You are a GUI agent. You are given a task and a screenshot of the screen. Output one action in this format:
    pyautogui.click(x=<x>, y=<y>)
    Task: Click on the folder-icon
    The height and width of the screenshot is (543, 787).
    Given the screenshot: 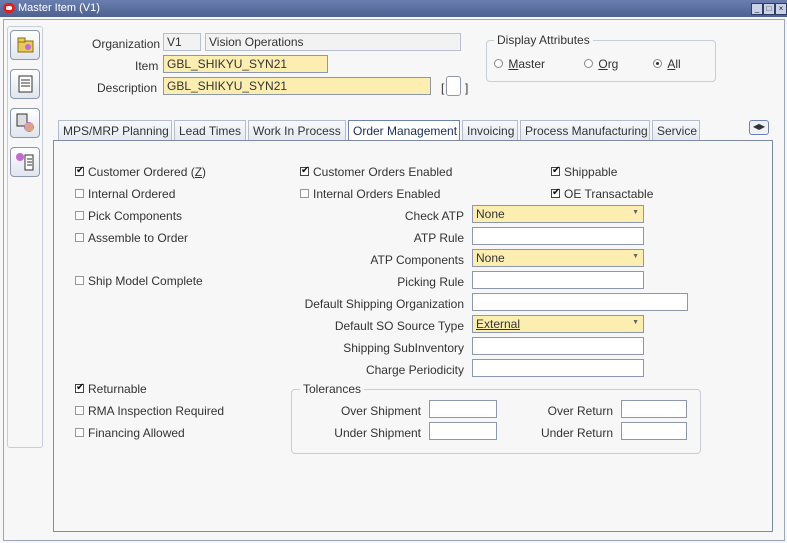 What is the action you would take?
    pyautogui.click(x=25, y=45)
    